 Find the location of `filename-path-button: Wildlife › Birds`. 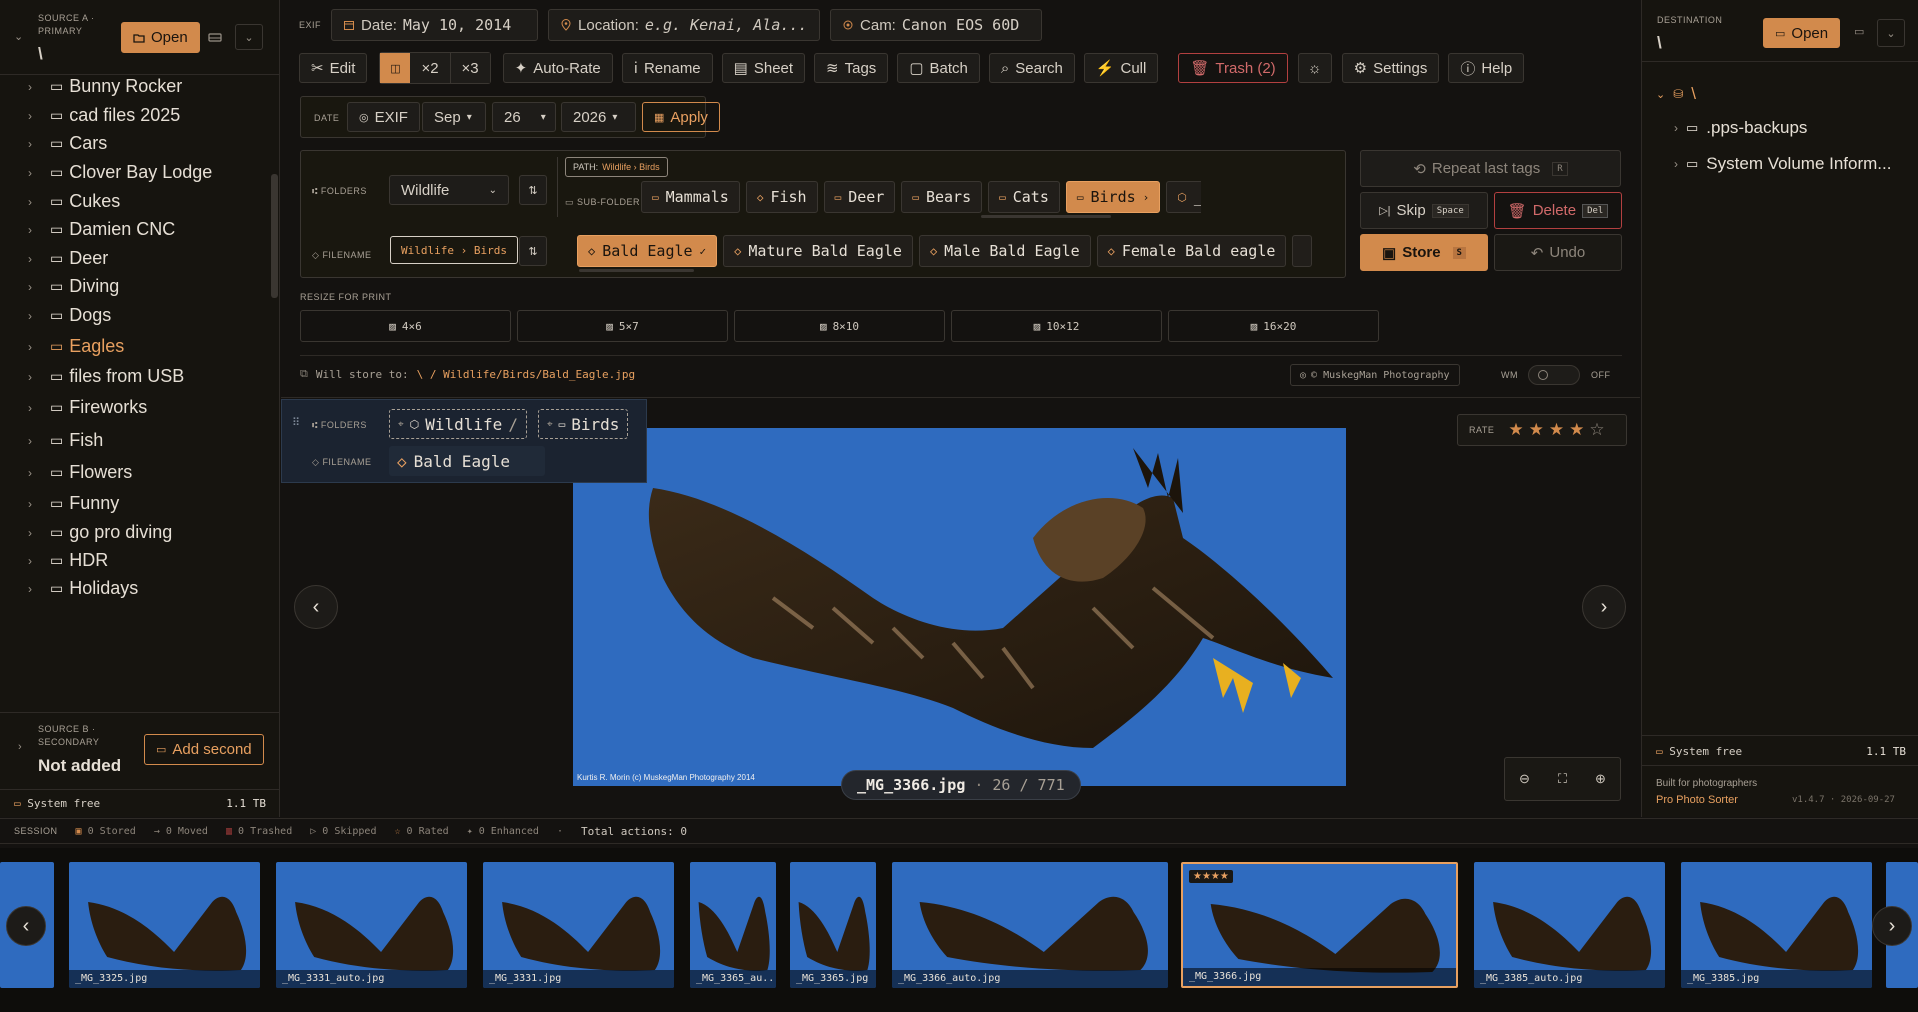

filename-path-button: Wildlife › Birds is located at coordinates (454, 250).